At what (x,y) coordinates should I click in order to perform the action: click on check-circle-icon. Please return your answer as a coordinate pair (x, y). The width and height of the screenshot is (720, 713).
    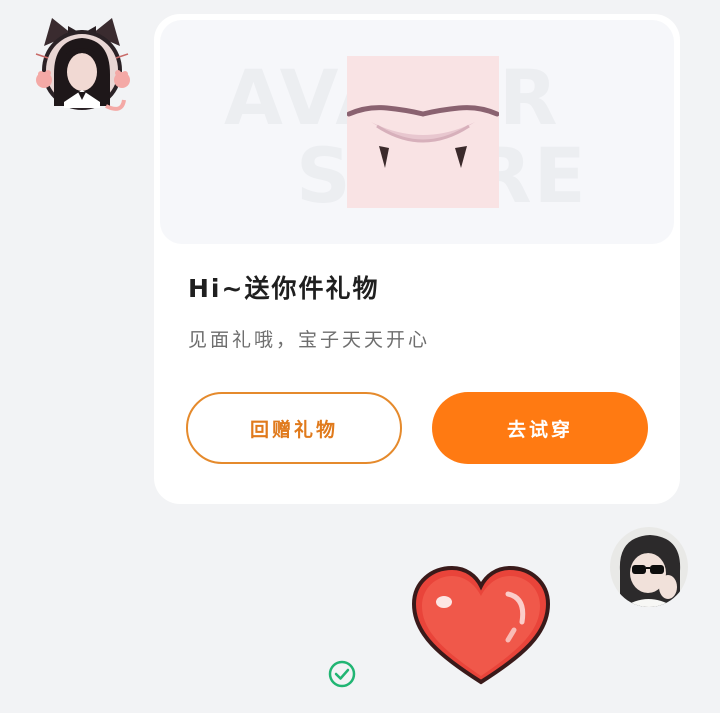
    Looking at the image, I should click on (342, 674).